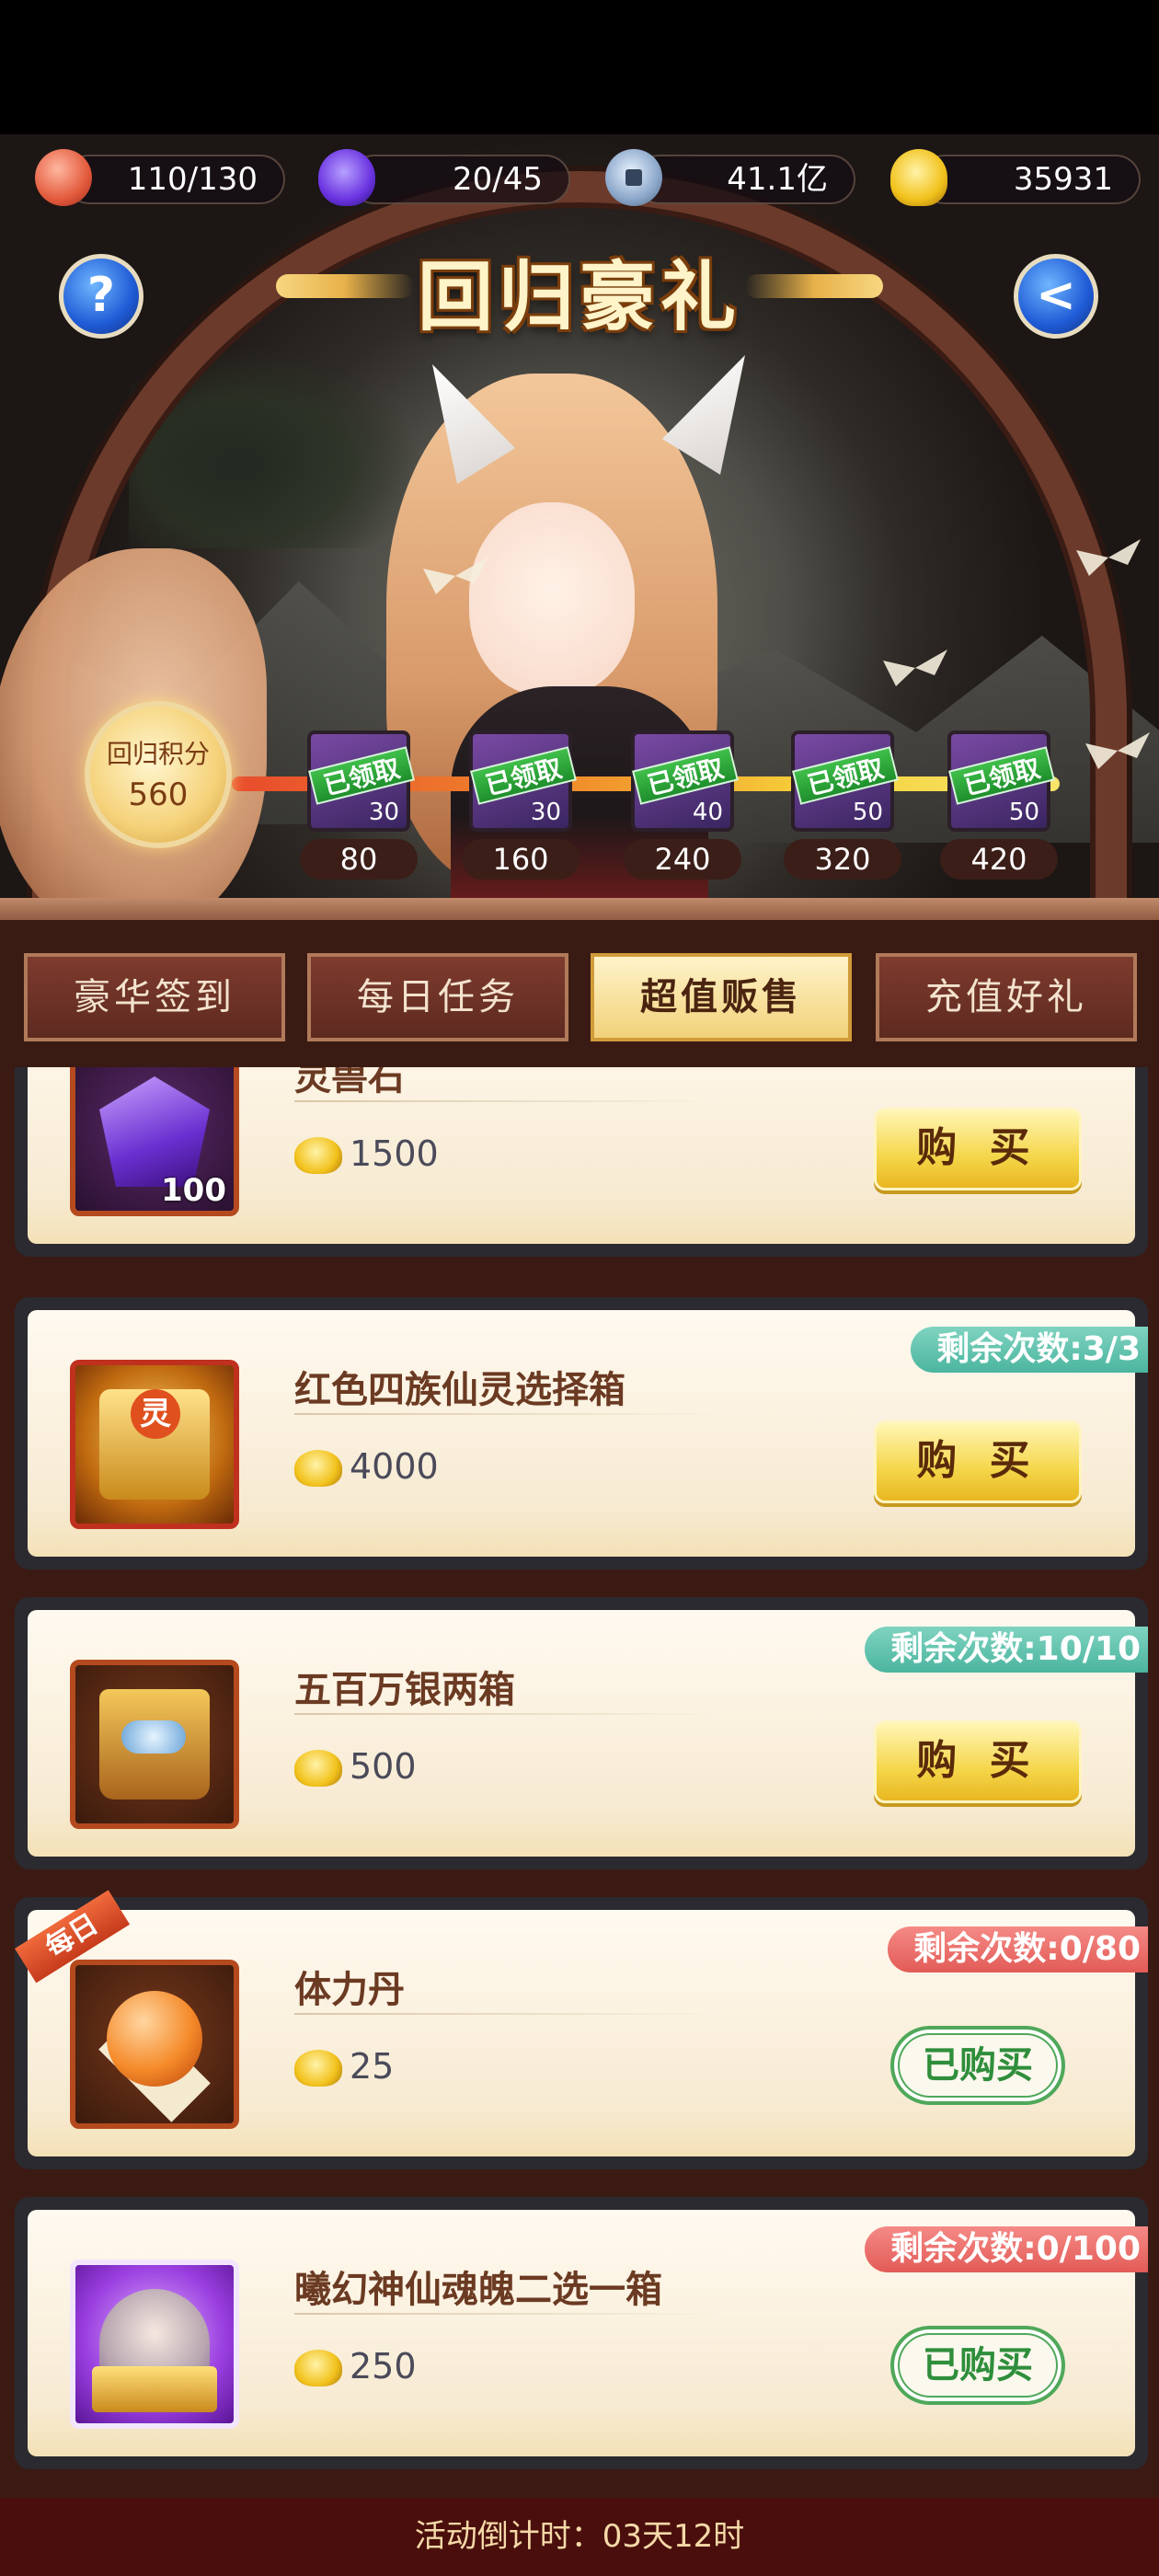 The width and height of the screenshot is (1159, 2576). What do you see at coordinates (1006, 2249) in the screenshot?
I see `remaining-count-badge: 剩余次数:0/100` at bounding box center [1006, 2249].